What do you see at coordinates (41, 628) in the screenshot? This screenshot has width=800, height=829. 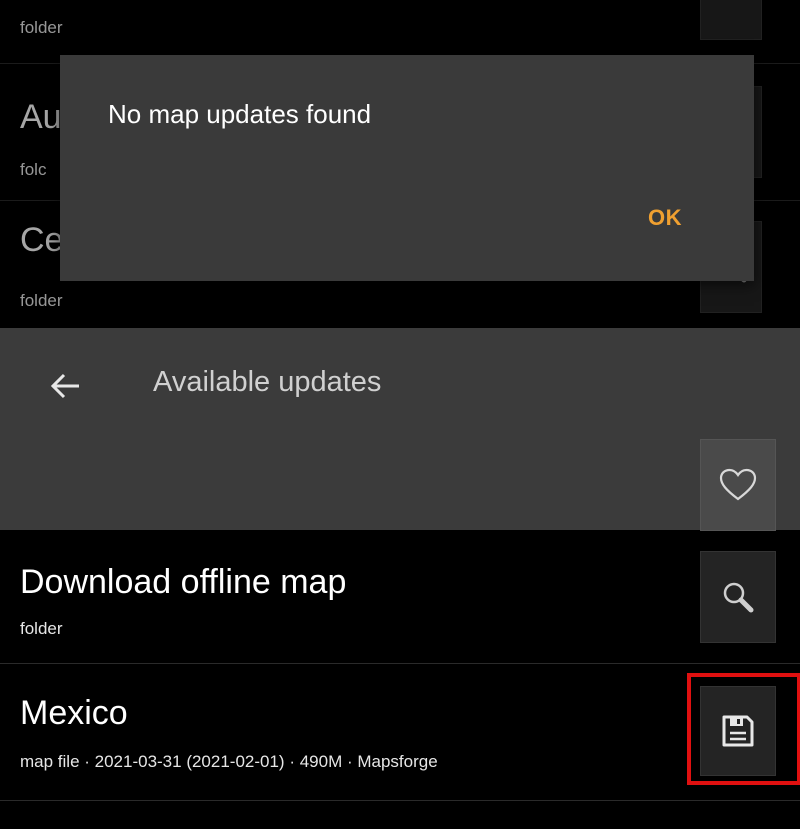 I see `list-item-subtitle: folder` at bounding box center [41, 628].